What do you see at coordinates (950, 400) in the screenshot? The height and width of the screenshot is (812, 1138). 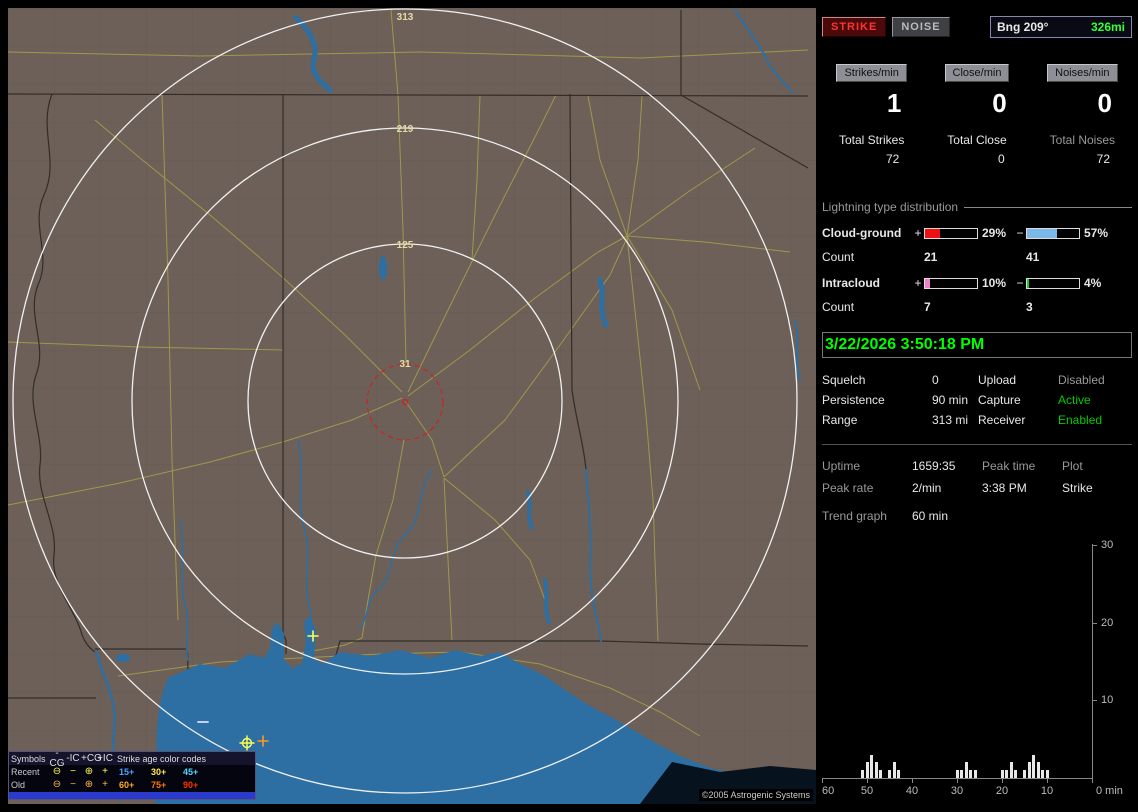 I see `persistence-value: 90 min` at bounding box center [950, 400].